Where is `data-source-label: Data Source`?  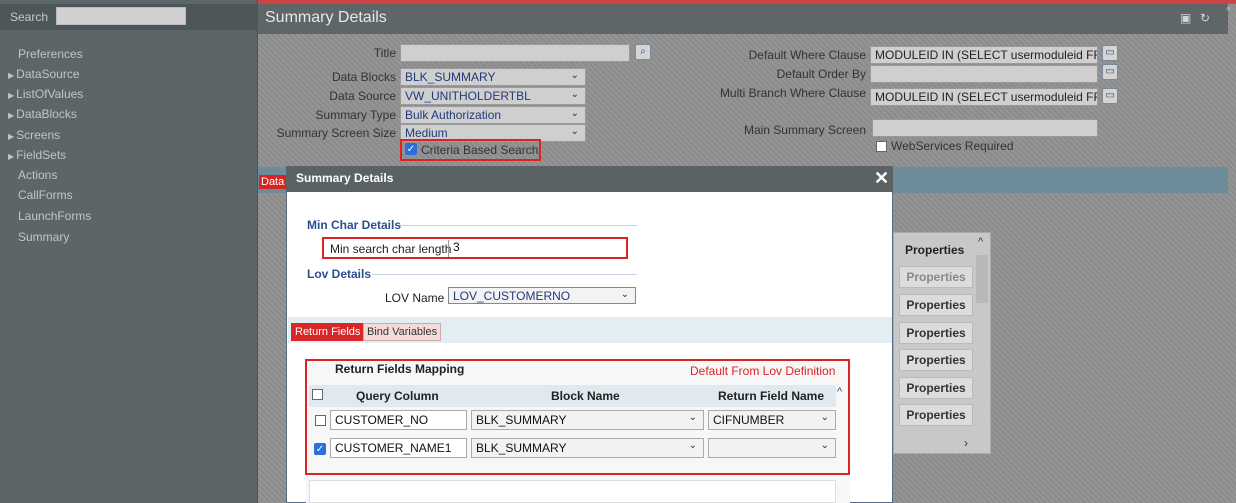 data-source-label: Data Source is located at coordinates (362, 96).